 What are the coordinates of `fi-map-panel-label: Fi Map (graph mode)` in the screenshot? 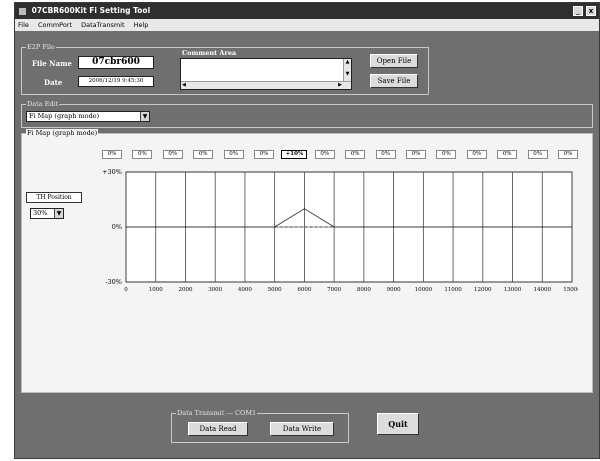 It's located at (62, 133).